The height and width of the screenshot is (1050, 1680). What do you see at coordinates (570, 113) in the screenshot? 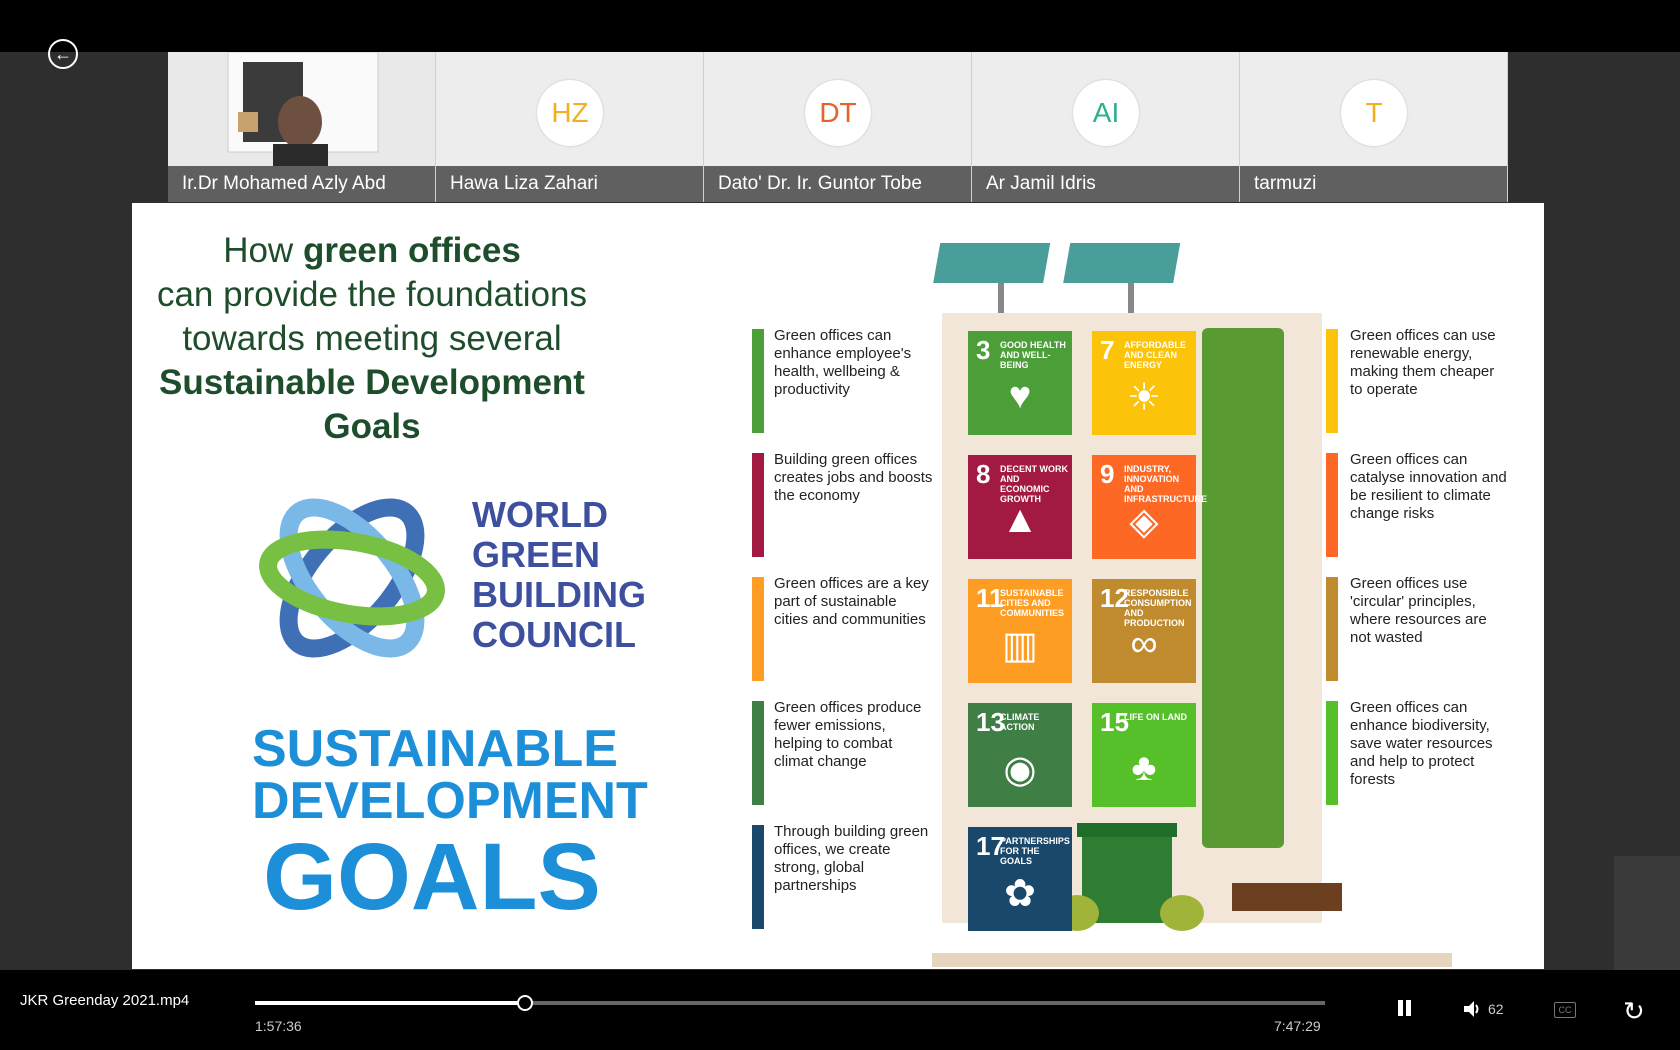
I see `participant-avatar: HZ` at bounding box center [570, 113].